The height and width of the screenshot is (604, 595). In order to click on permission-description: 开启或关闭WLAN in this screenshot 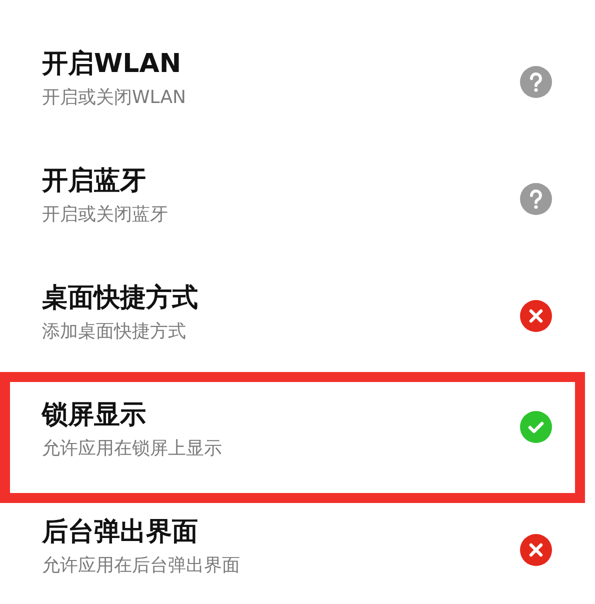, I will do `click(115, 98)`.